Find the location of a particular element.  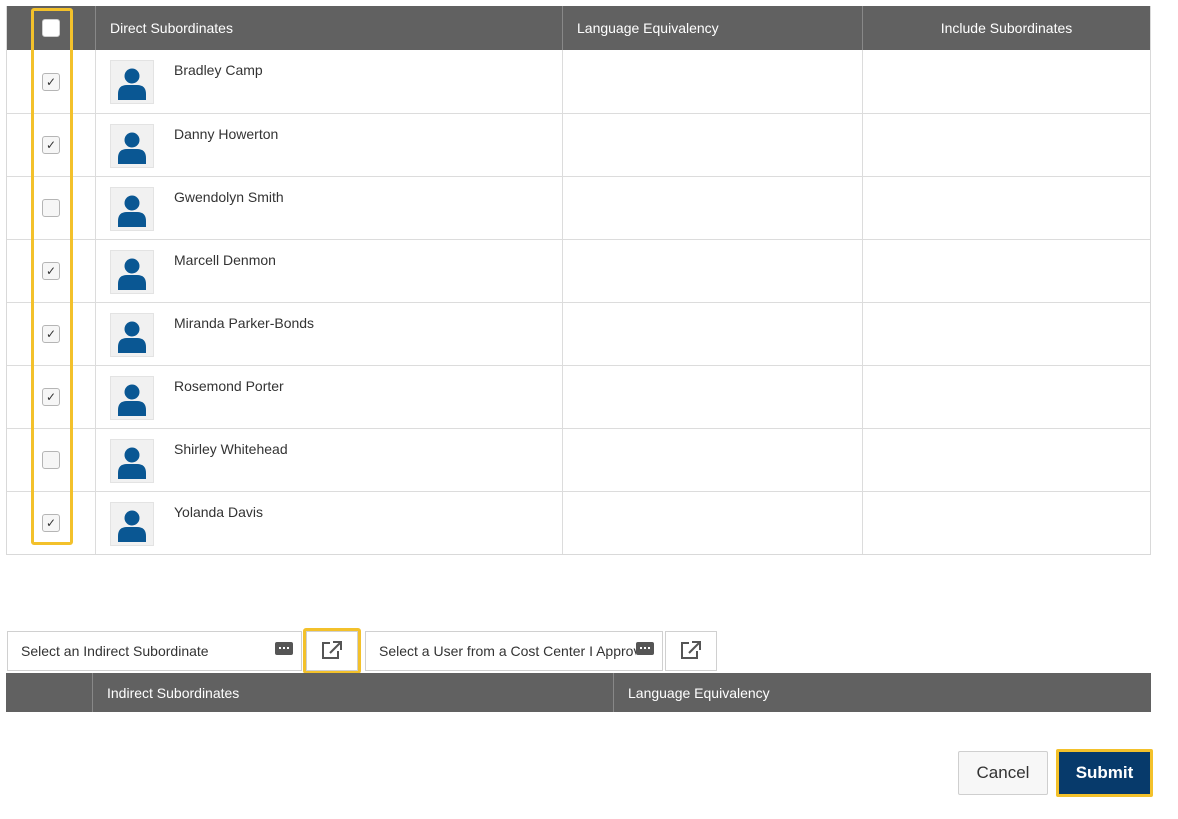

select-all-checkbox is located at coordinates (51, 28).